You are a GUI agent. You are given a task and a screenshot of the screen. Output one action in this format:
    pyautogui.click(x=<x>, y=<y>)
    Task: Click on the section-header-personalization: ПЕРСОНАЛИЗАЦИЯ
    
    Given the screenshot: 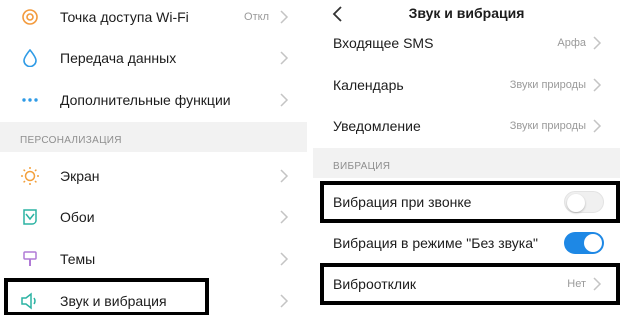 What is the action you would take?
    pyautogui.click(x=153, y=137)
    